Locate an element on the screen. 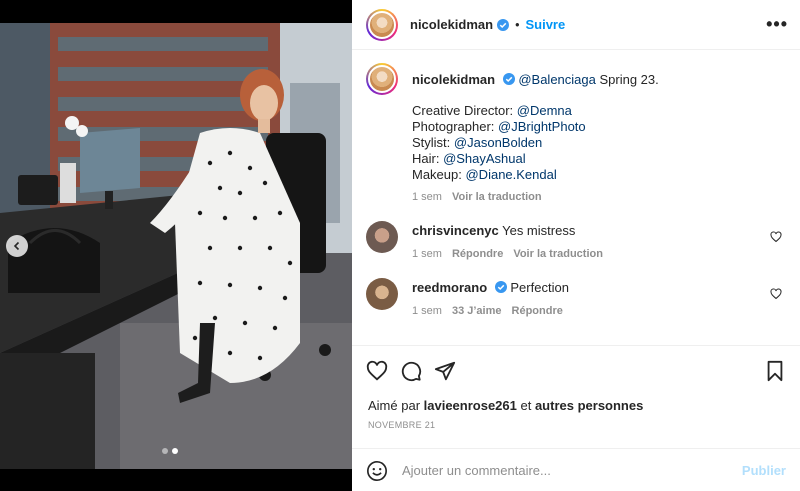  comment-composer: Publier is located at coordinates (576, 469).